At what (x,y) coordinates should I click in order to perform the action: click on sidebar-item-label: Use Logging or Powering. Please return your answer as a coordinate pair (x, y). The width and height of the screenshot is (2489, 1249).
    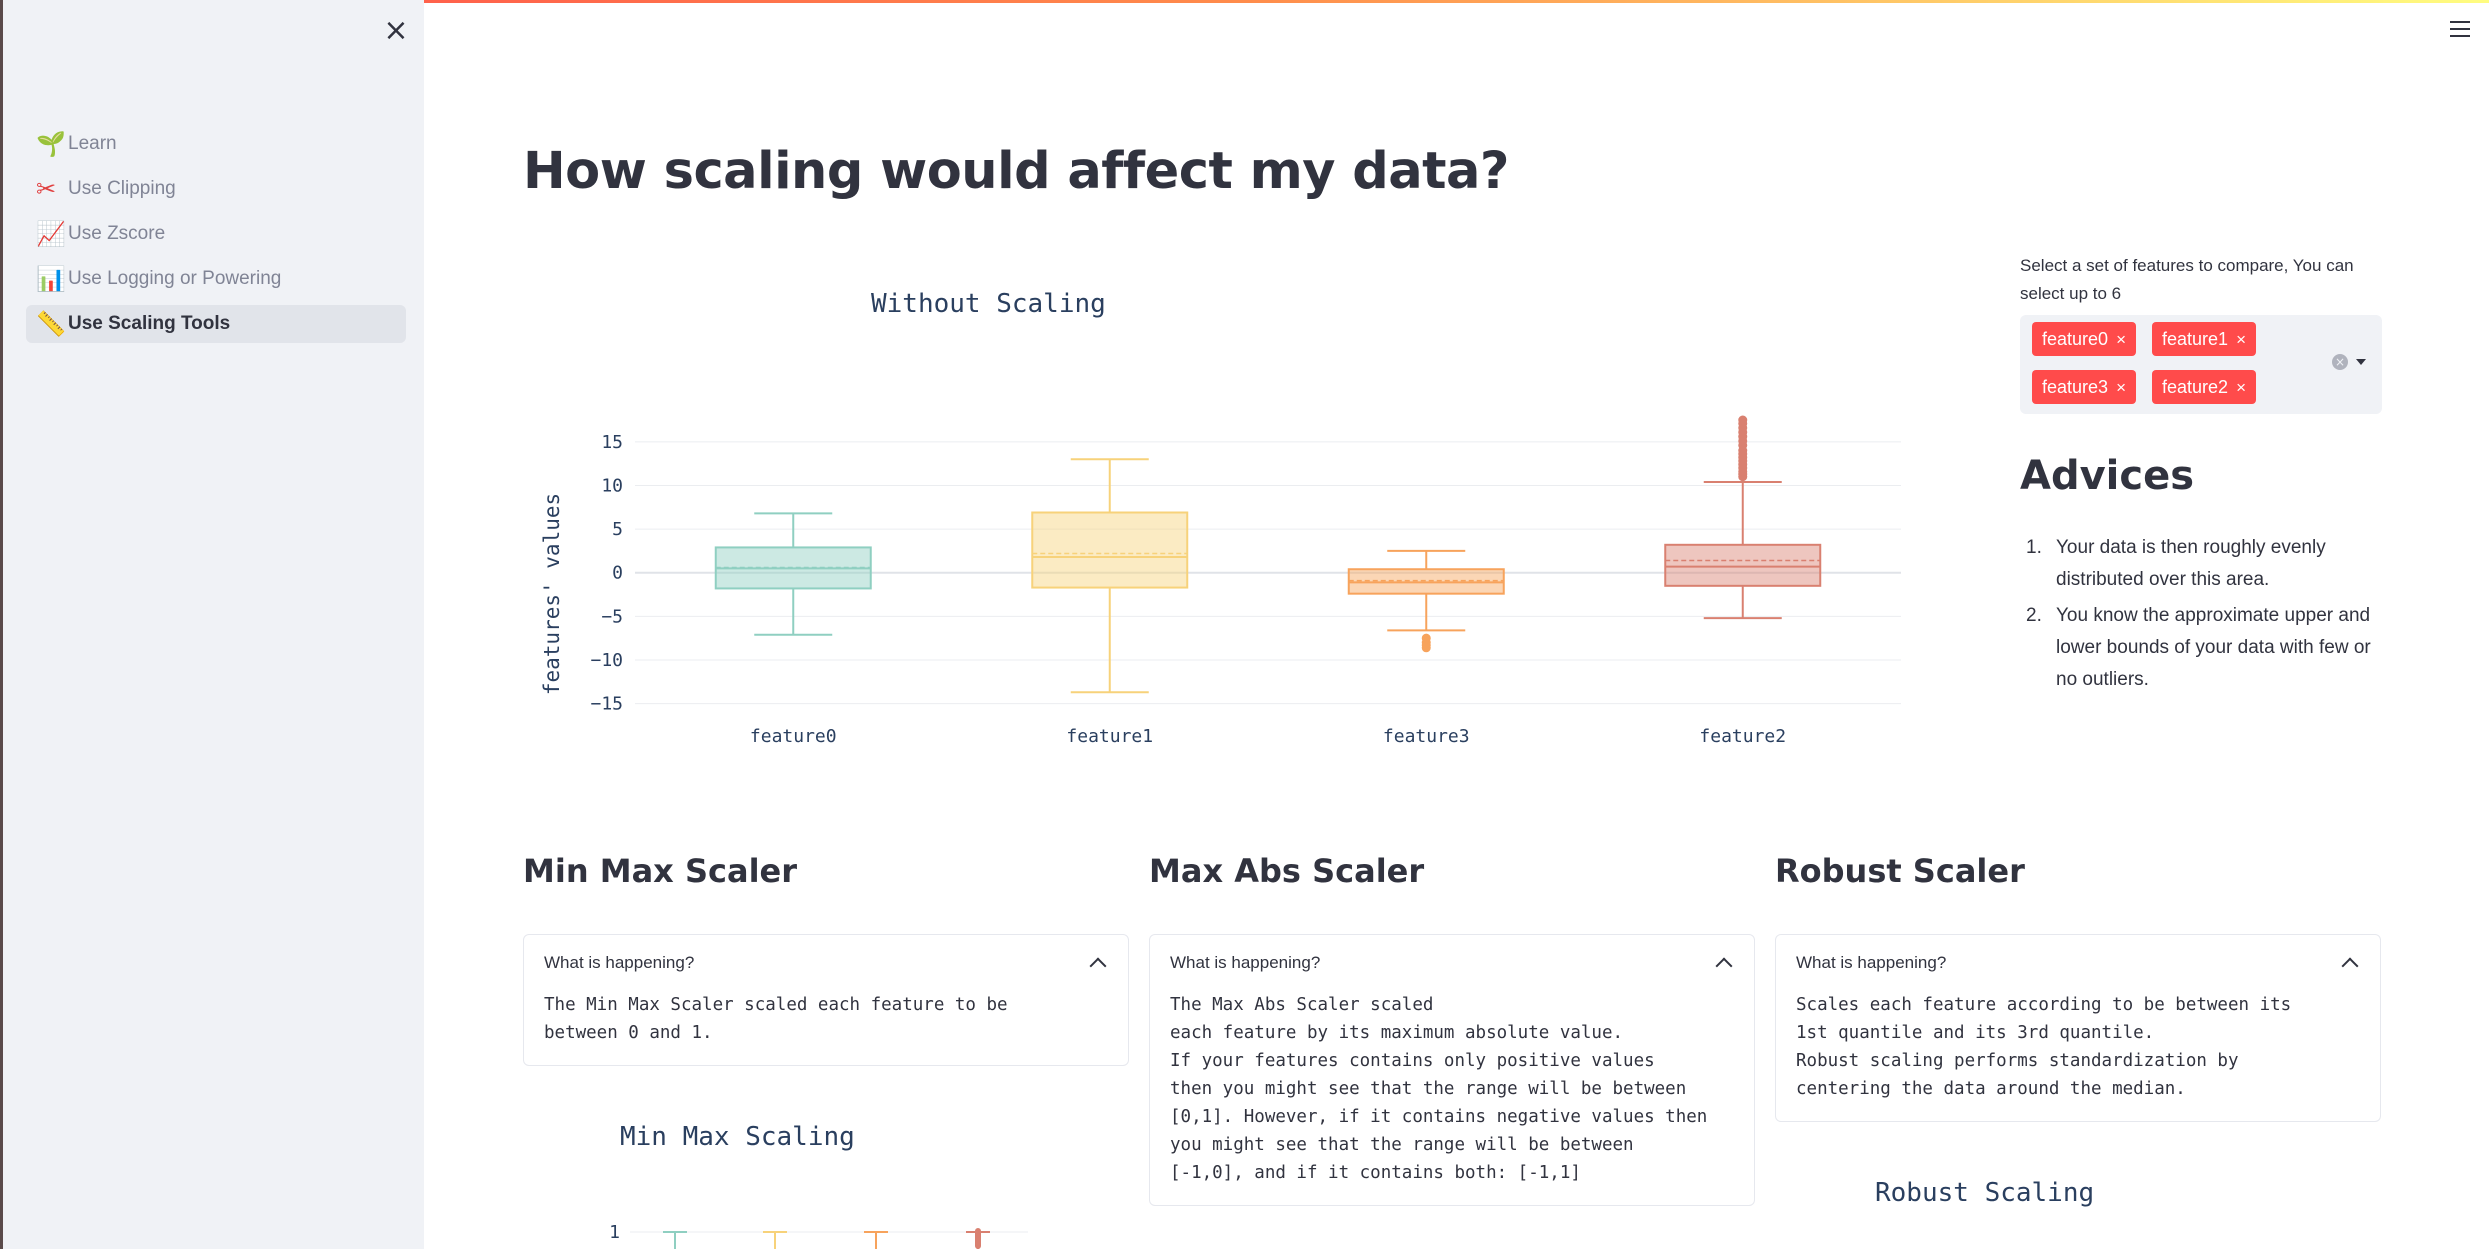
    Looking at the image, I should click on (175, 278).